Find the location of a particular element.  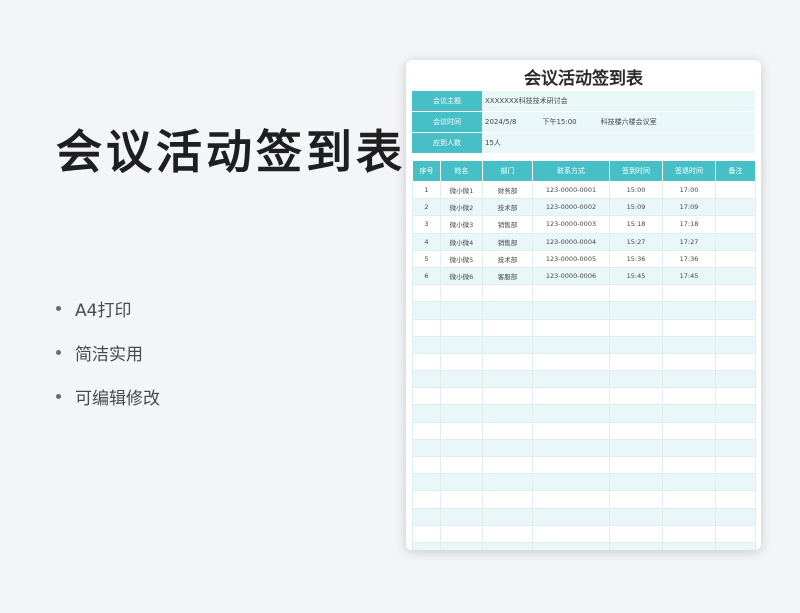

table-cell: 6 is located at coordinates (426, 276).